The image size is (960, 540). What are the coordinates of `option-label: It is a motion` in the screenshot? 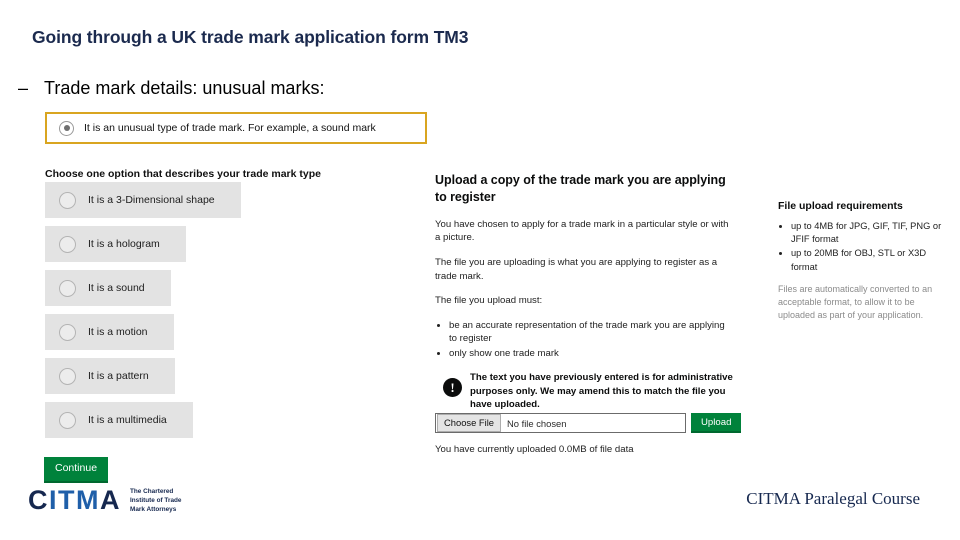 It's located at (118, 332).